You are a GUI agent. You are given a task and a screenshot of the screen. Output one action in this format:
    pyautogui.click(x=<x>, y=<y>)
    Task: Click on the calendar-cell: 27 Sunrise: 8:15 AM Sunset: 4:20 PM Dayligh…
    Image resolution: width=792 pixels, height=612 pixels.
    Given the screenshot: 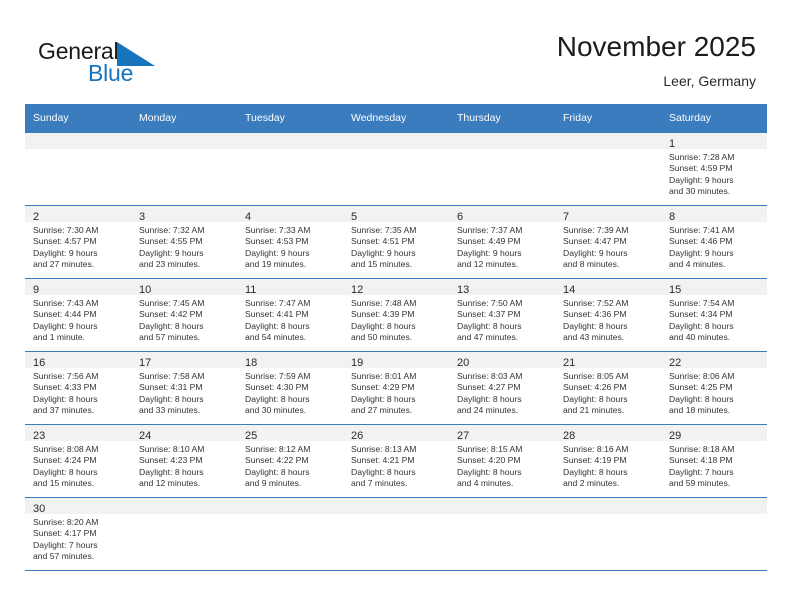 What is the action you would take?
    pyautogui.click(x=502, y=461)
    